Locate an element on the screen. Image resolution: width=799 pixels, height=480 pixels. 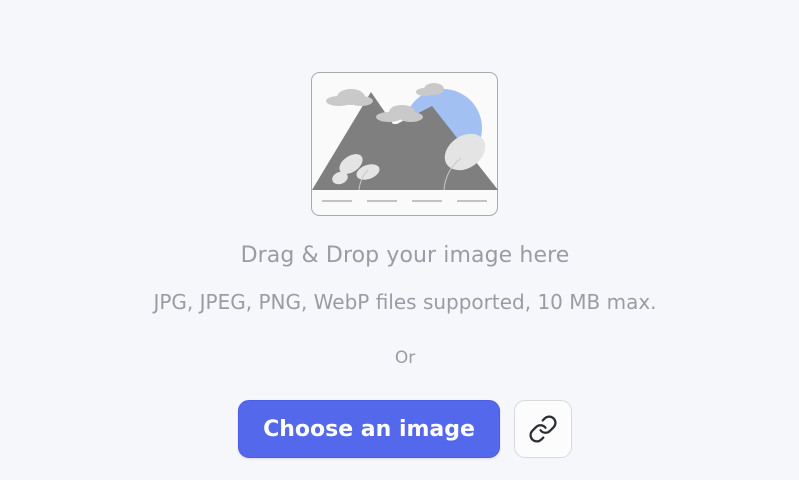
link-icon is located at coordinates (543, 429).